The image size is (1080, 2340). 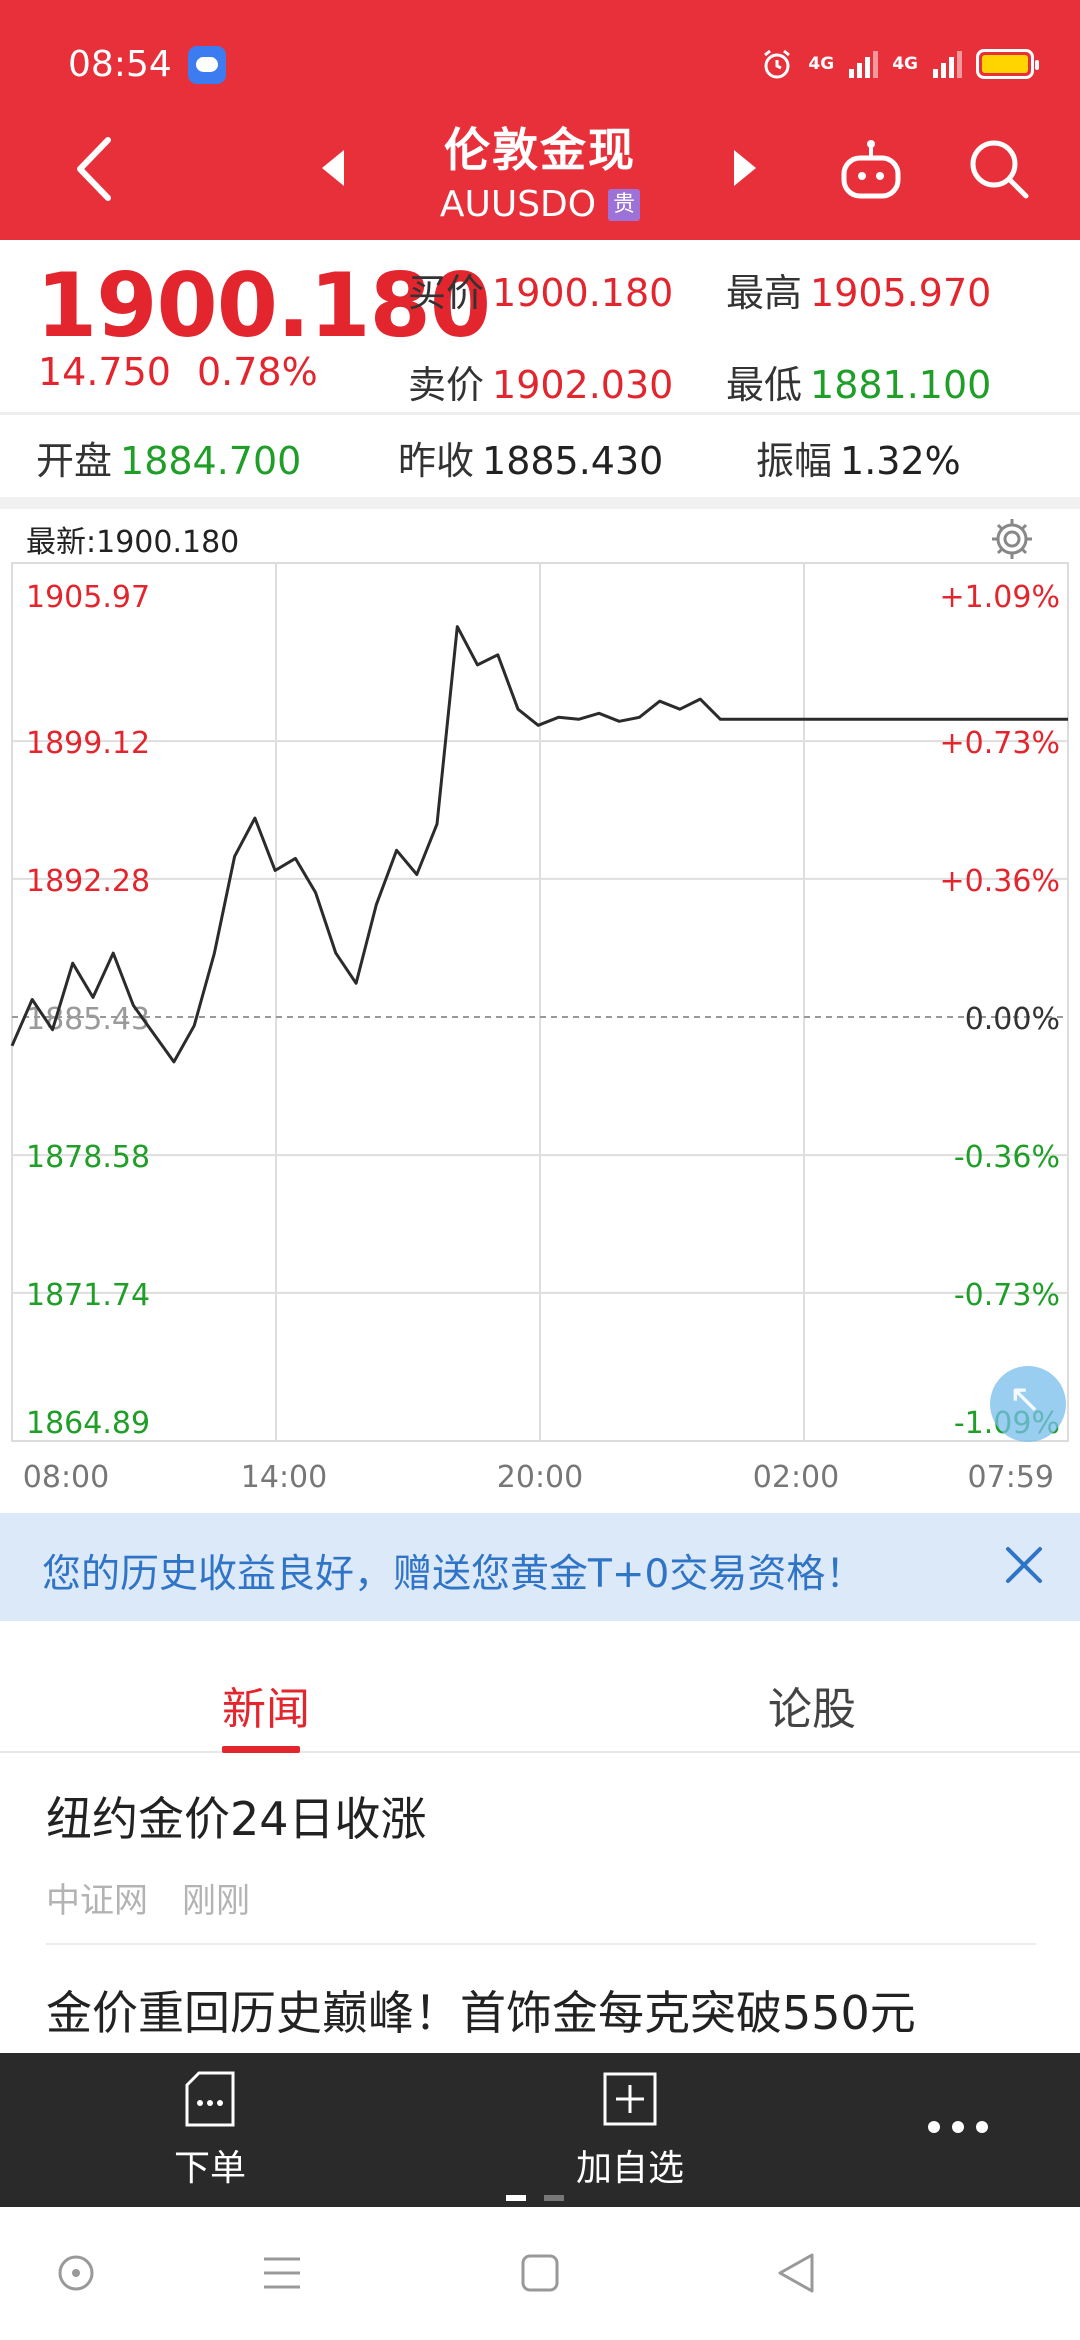 I want to click on nav-bar: 伦敦金现 AUUSDO 贵, so click(x=540, y=175).